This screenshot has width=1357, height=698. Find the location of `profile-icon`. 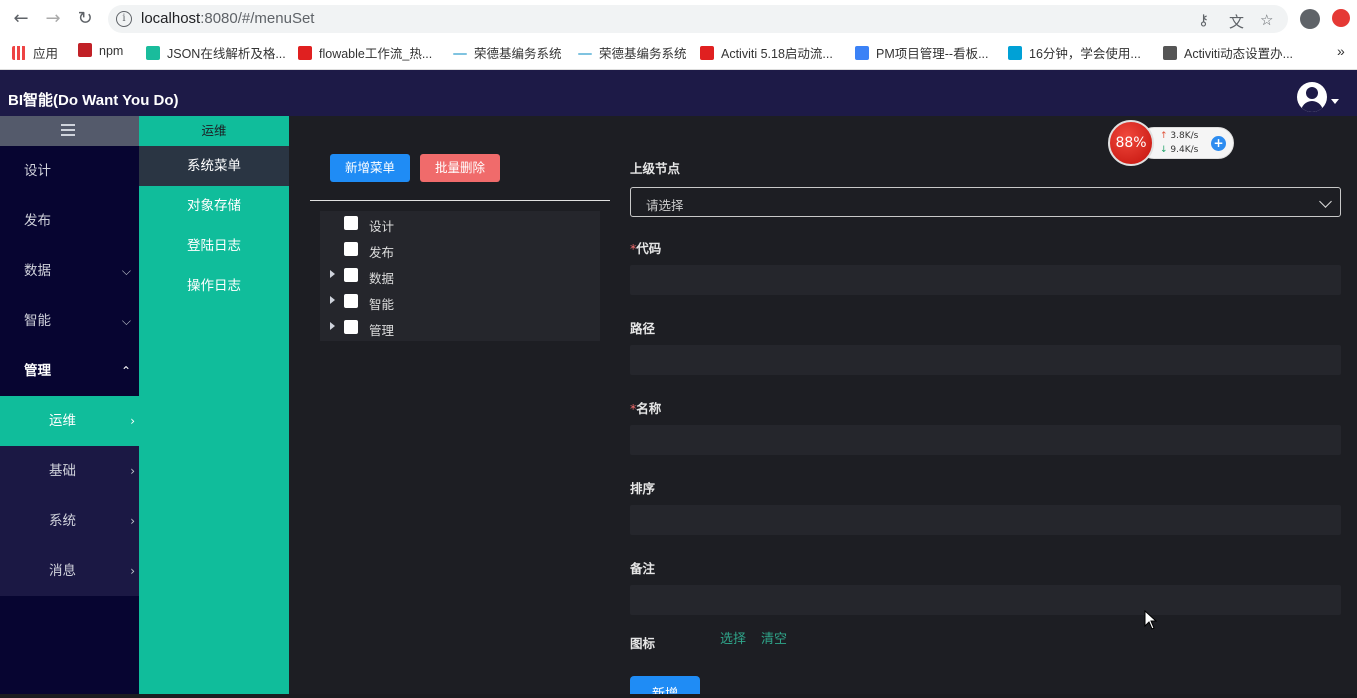

profile-icon is located at coordinates (1310, 19).